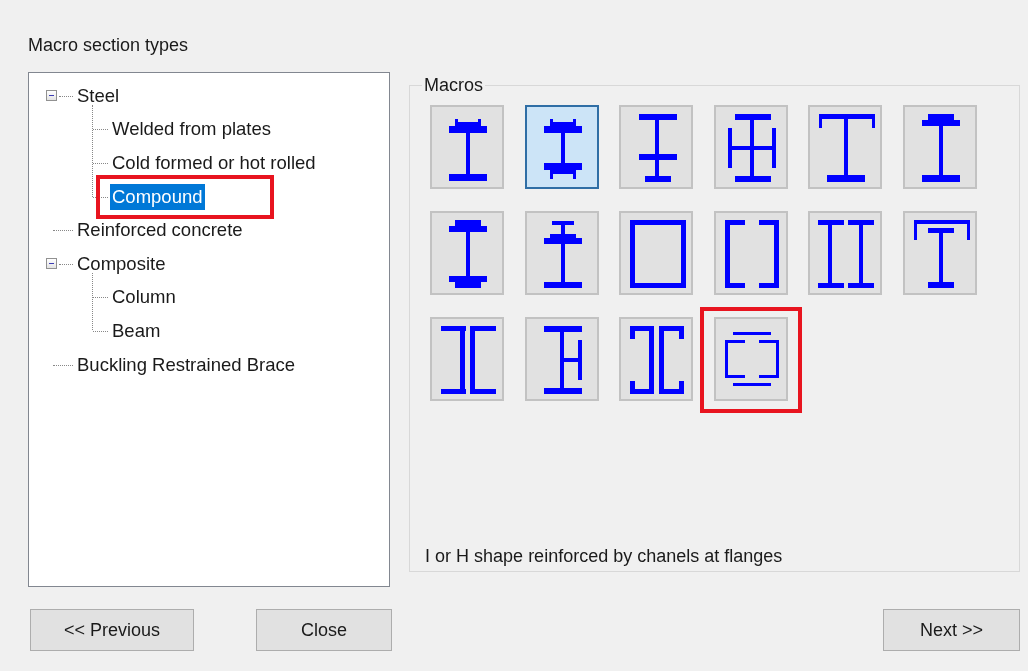 This screenshot has width=1028, height=671. I want to click on tree-item: Steel, so click(98, 95).